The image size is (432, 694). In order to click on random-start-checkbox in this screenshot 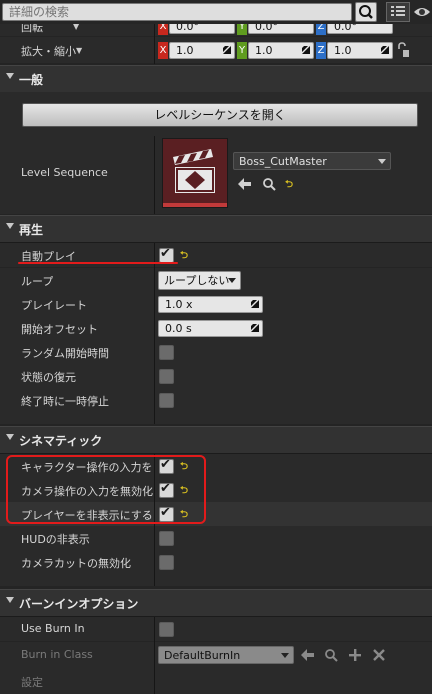, I will do `click(166, 352)`.